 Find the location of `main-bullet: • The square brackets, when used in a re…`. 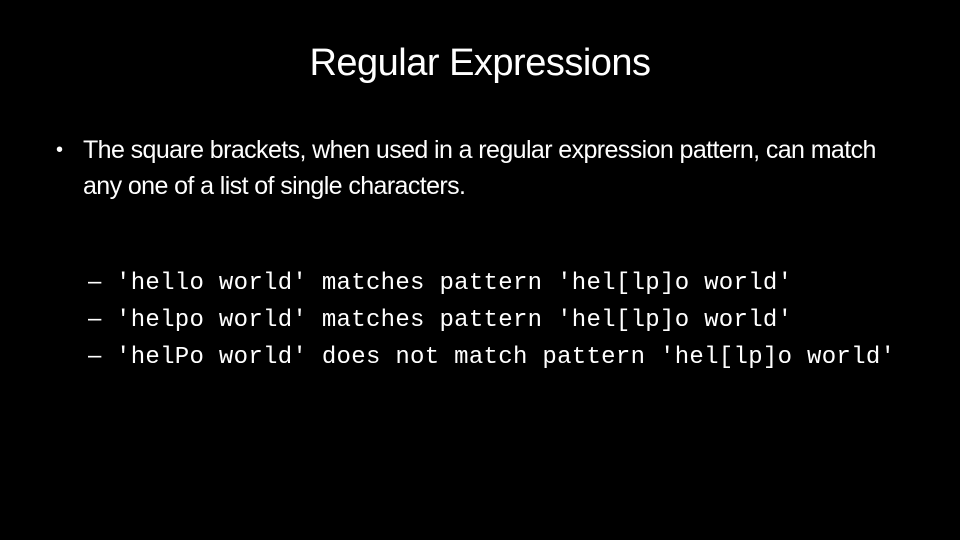

main-bullet: • The square brackets, when used in a re… is located at coordinates (486, 168).